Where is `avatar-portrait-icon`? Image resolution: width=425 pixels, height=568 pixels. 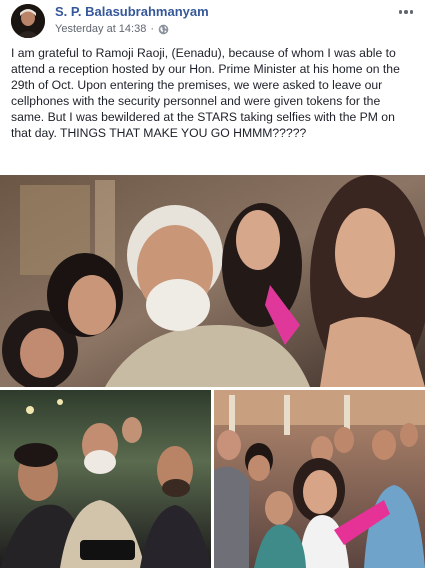 avatar-portrait-icon is located at coordinates (28, 21).